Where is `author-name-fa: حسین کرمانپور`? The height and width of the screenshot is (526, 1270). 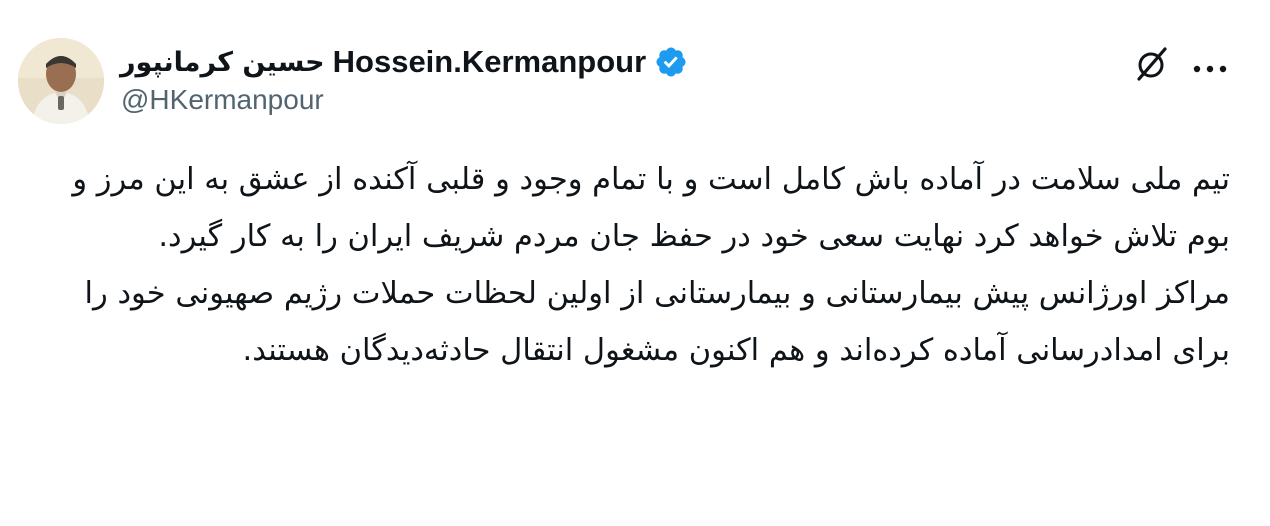 author-name-fa: حسین کرمانپور is located at coordinates (222, 62).